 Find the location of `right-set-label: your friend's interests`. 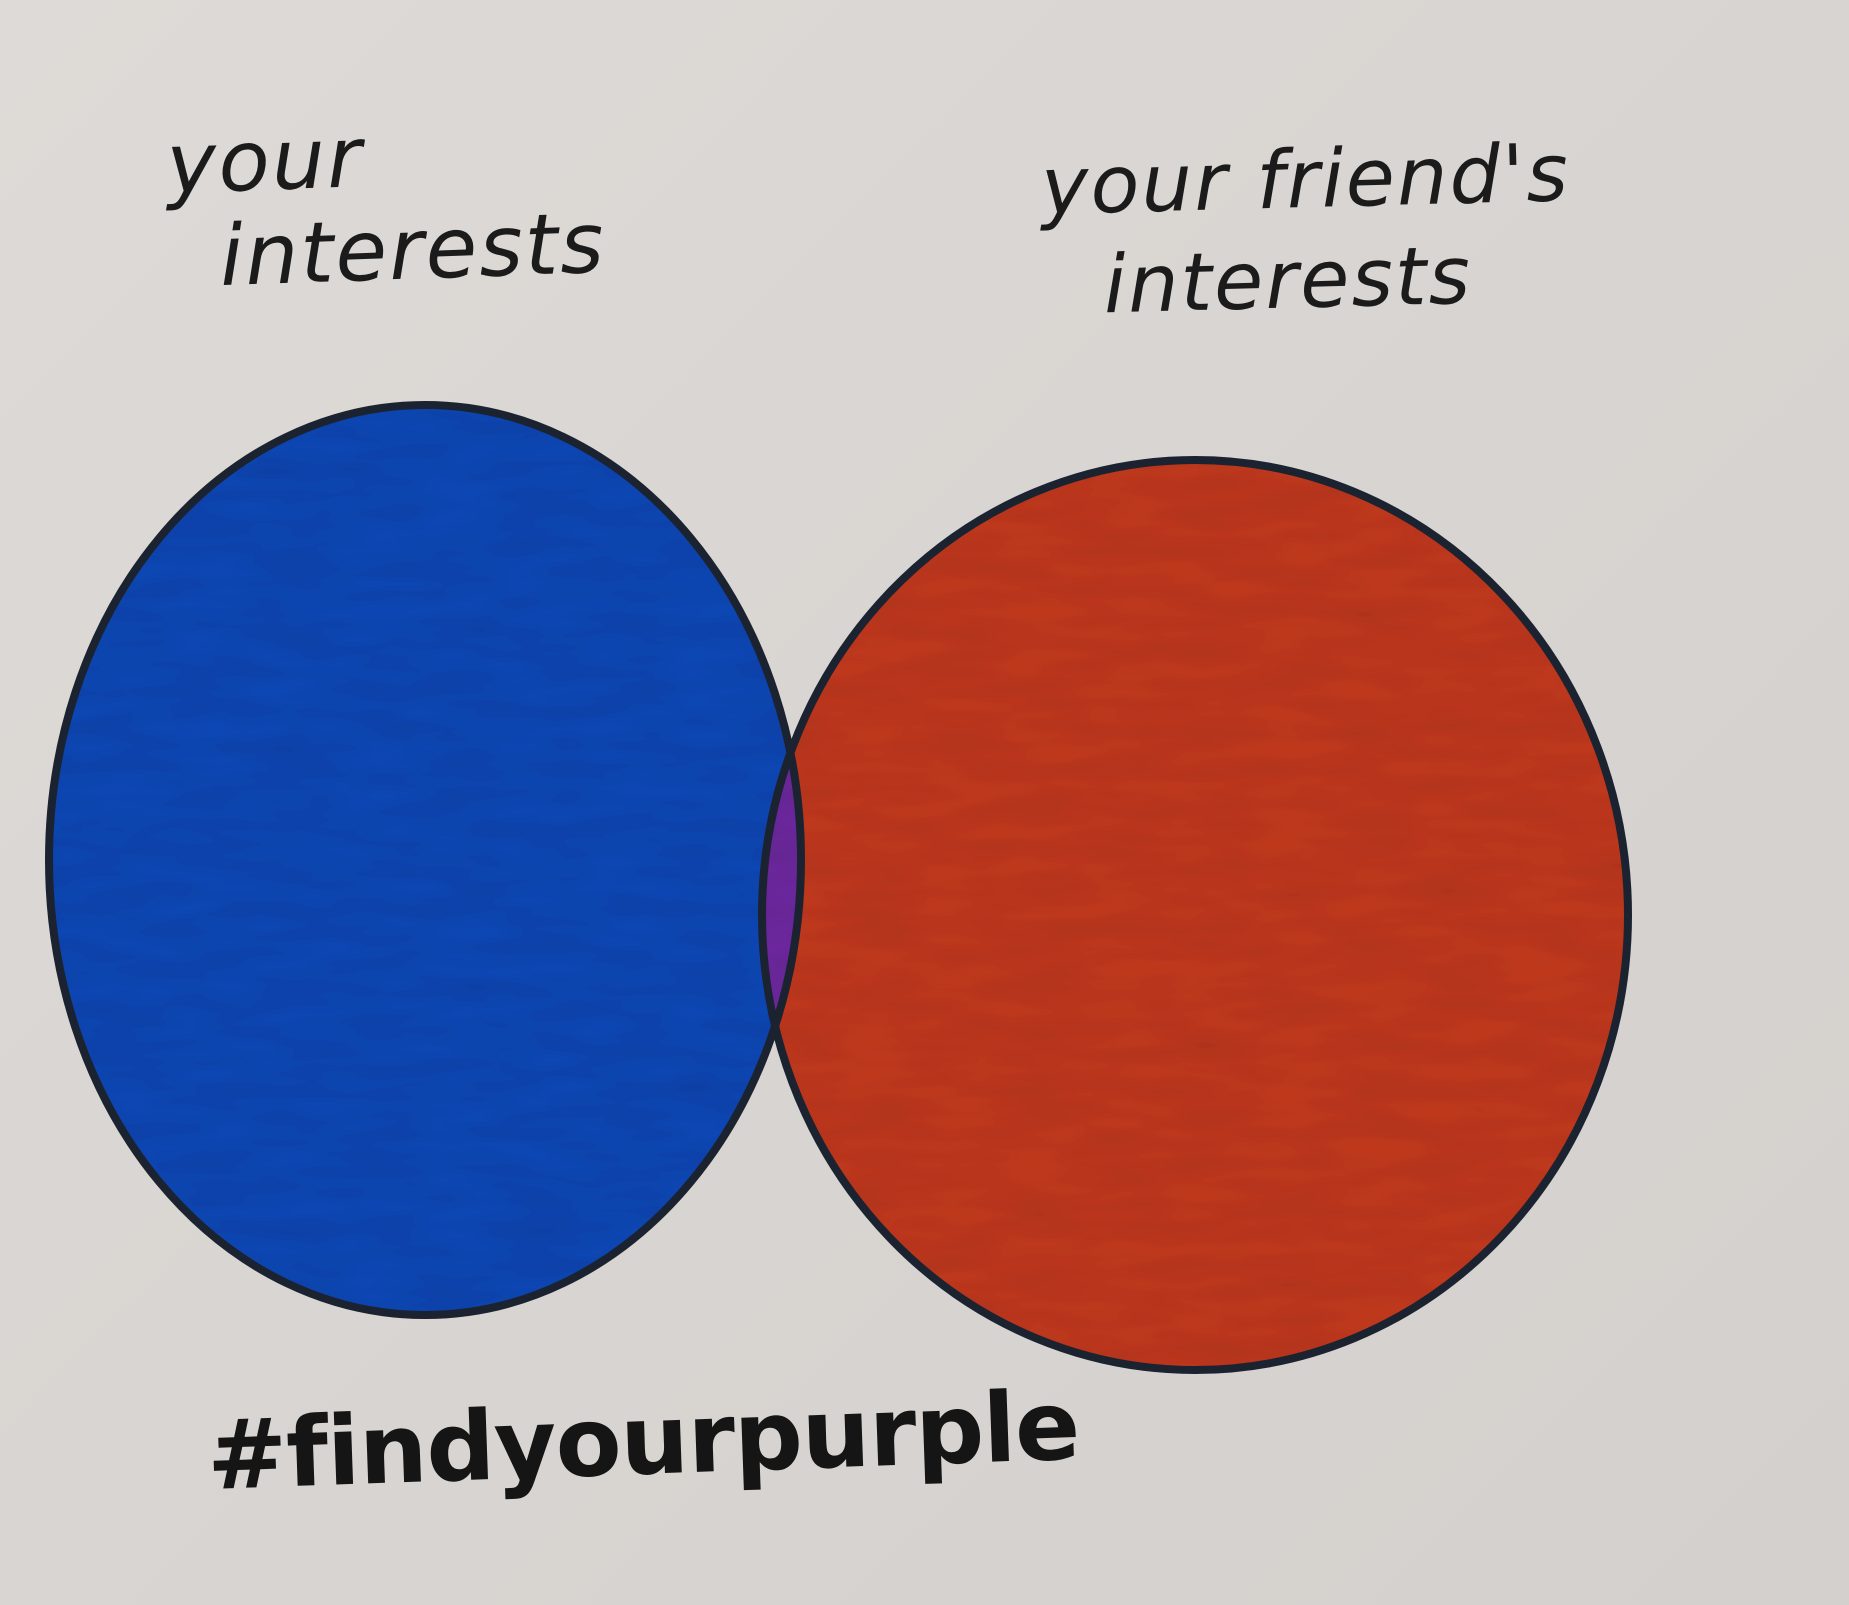

right-set-label: your friend's interests is located at coordinates (1307, 229).